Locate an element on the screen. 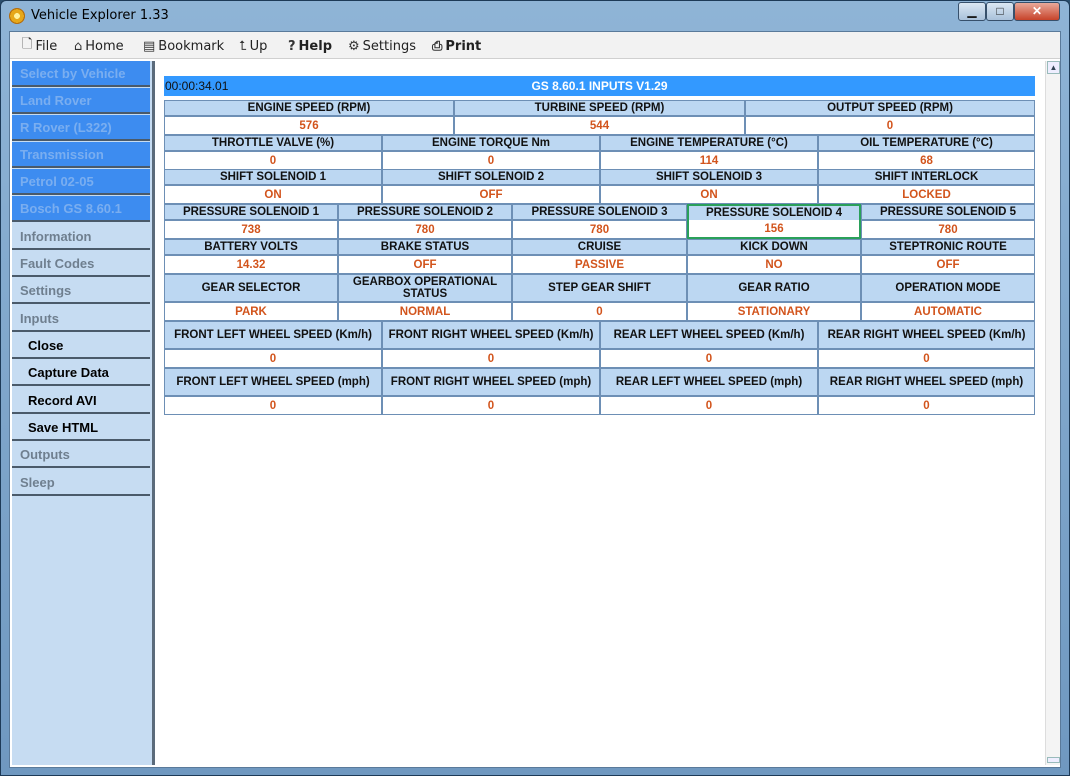 The image size is (1070, 776). sidebar-item-information: Information is located at coordinates (81, 237).